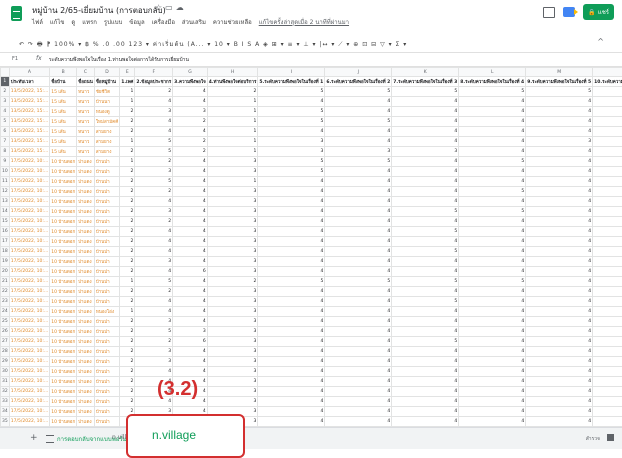 This screenshot has height=458, width=622. I want to click on row-number: 19, so click(5, 262).